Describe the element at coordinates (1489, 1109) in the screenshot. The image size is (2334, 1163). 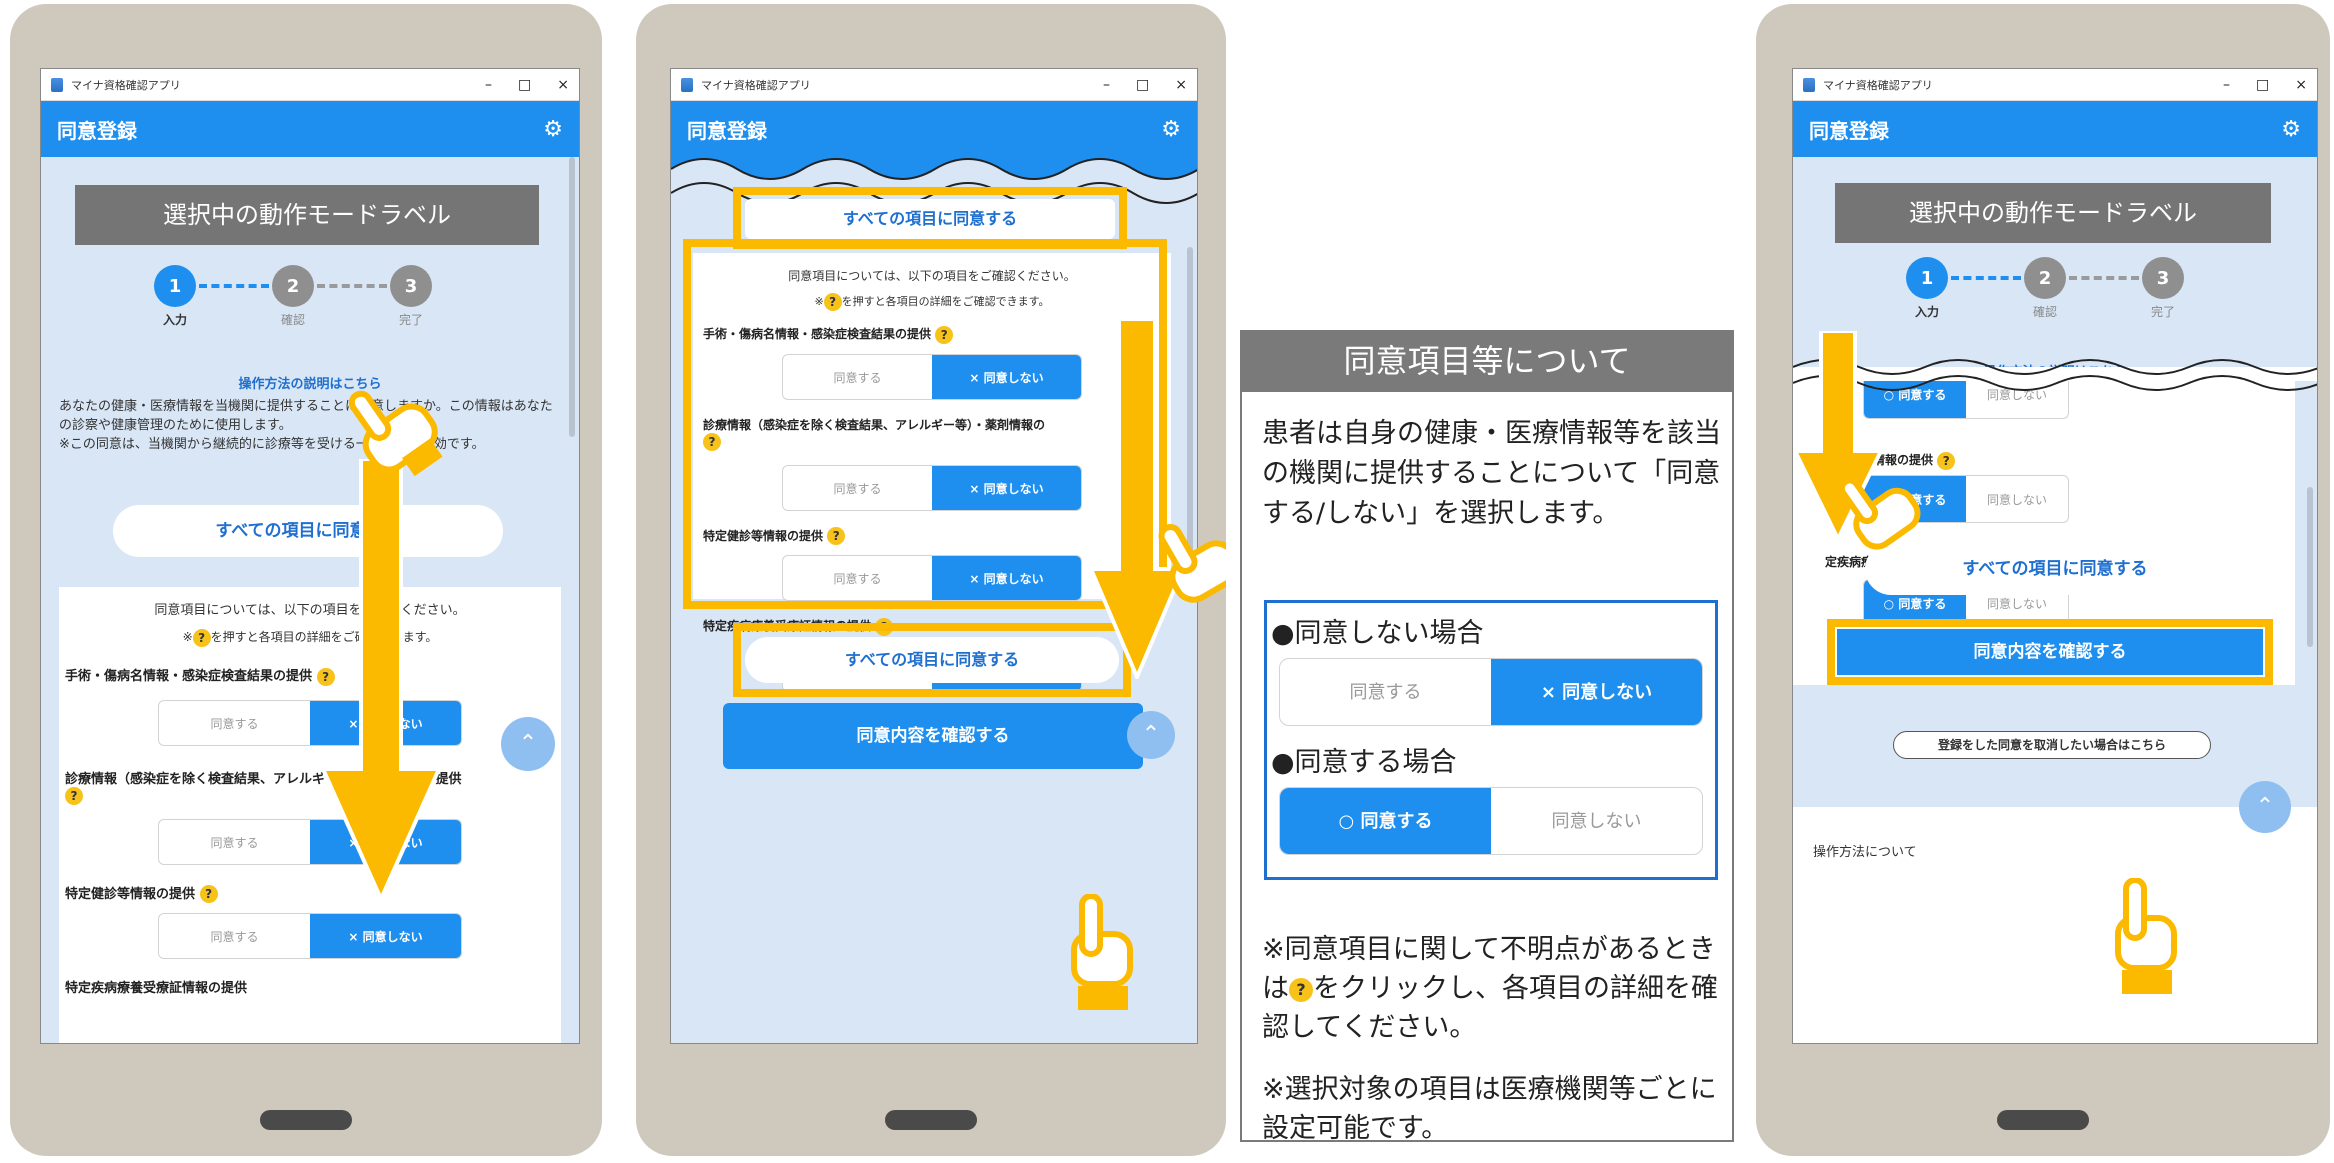
I see `info-note-2: ※選択対象の項目は医療機関等ごとに設定可能です。` at that location.